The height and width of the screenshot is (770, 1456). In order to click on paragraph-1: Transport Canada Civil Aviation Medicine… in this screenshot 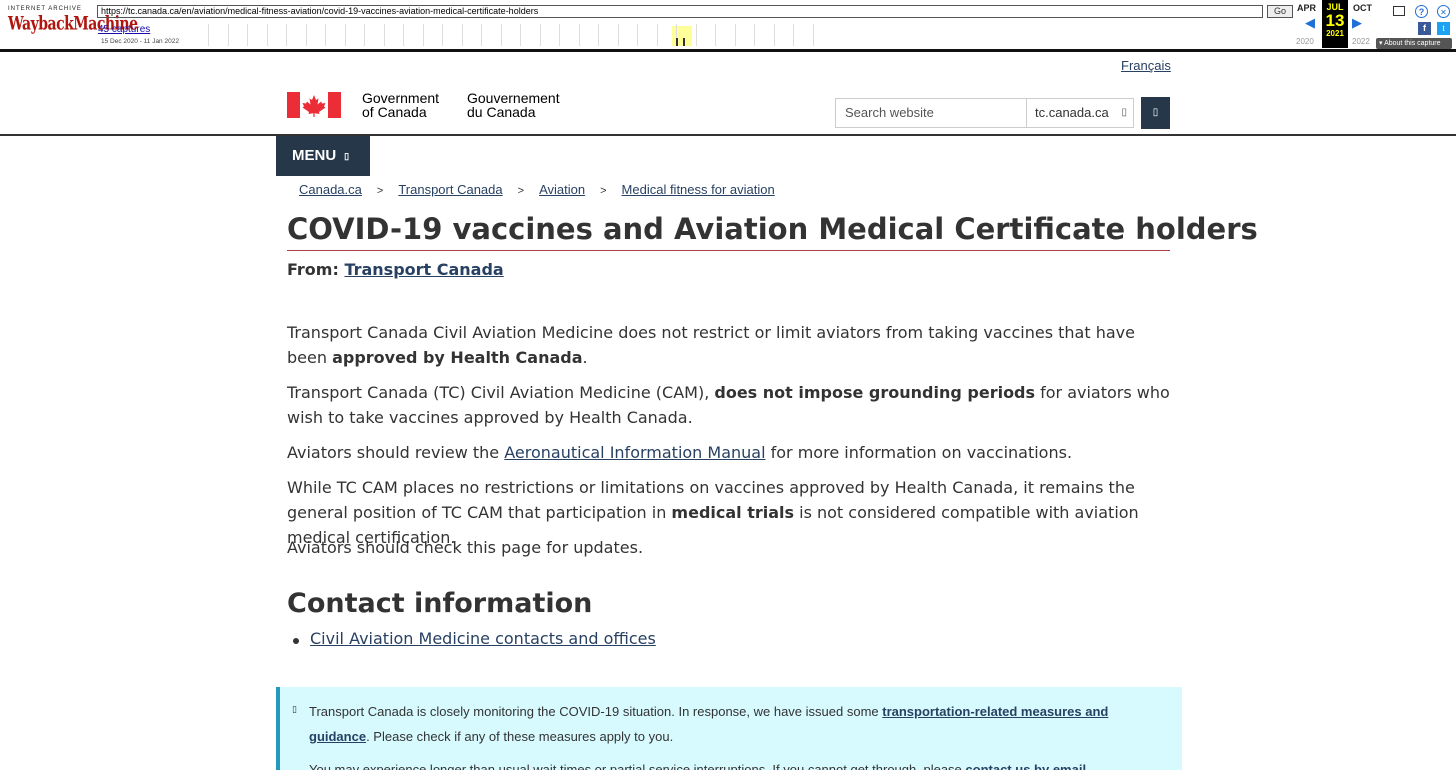, I will do `click(729, 345)`.